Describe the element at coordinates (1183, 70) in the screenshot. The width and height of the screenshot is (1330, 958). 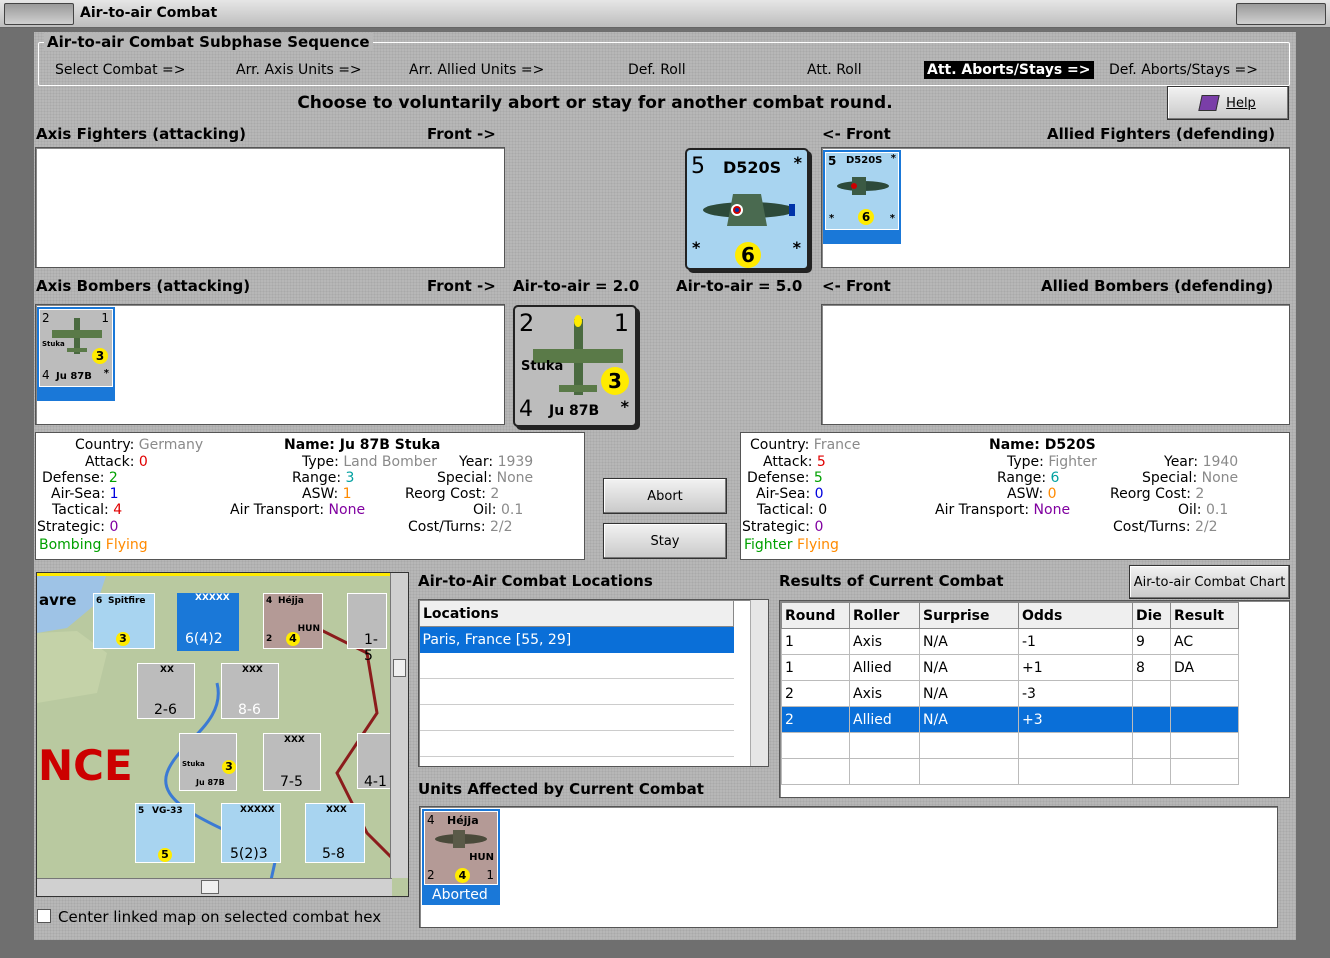
I see `seq-step-def-aborts: Def. Aborts/Stays =>` at that location.